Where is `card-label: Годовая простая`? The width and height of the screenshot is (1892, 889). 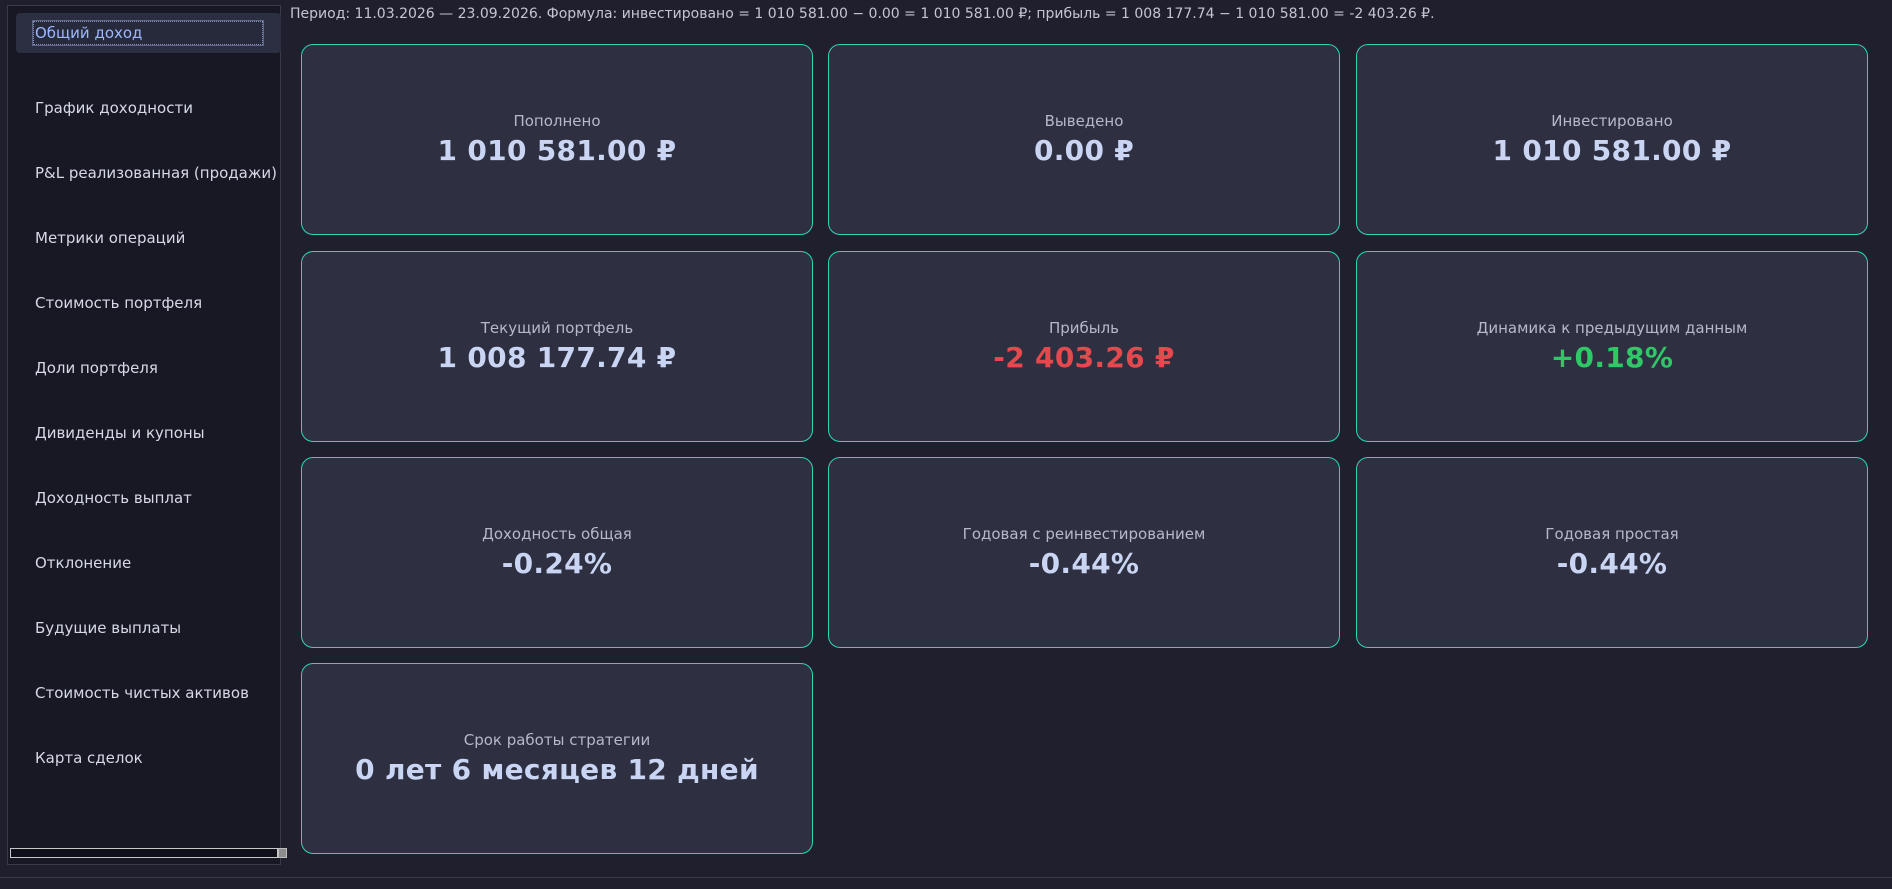 card-label: Годовая простая is located at coordinates (1612, 534).